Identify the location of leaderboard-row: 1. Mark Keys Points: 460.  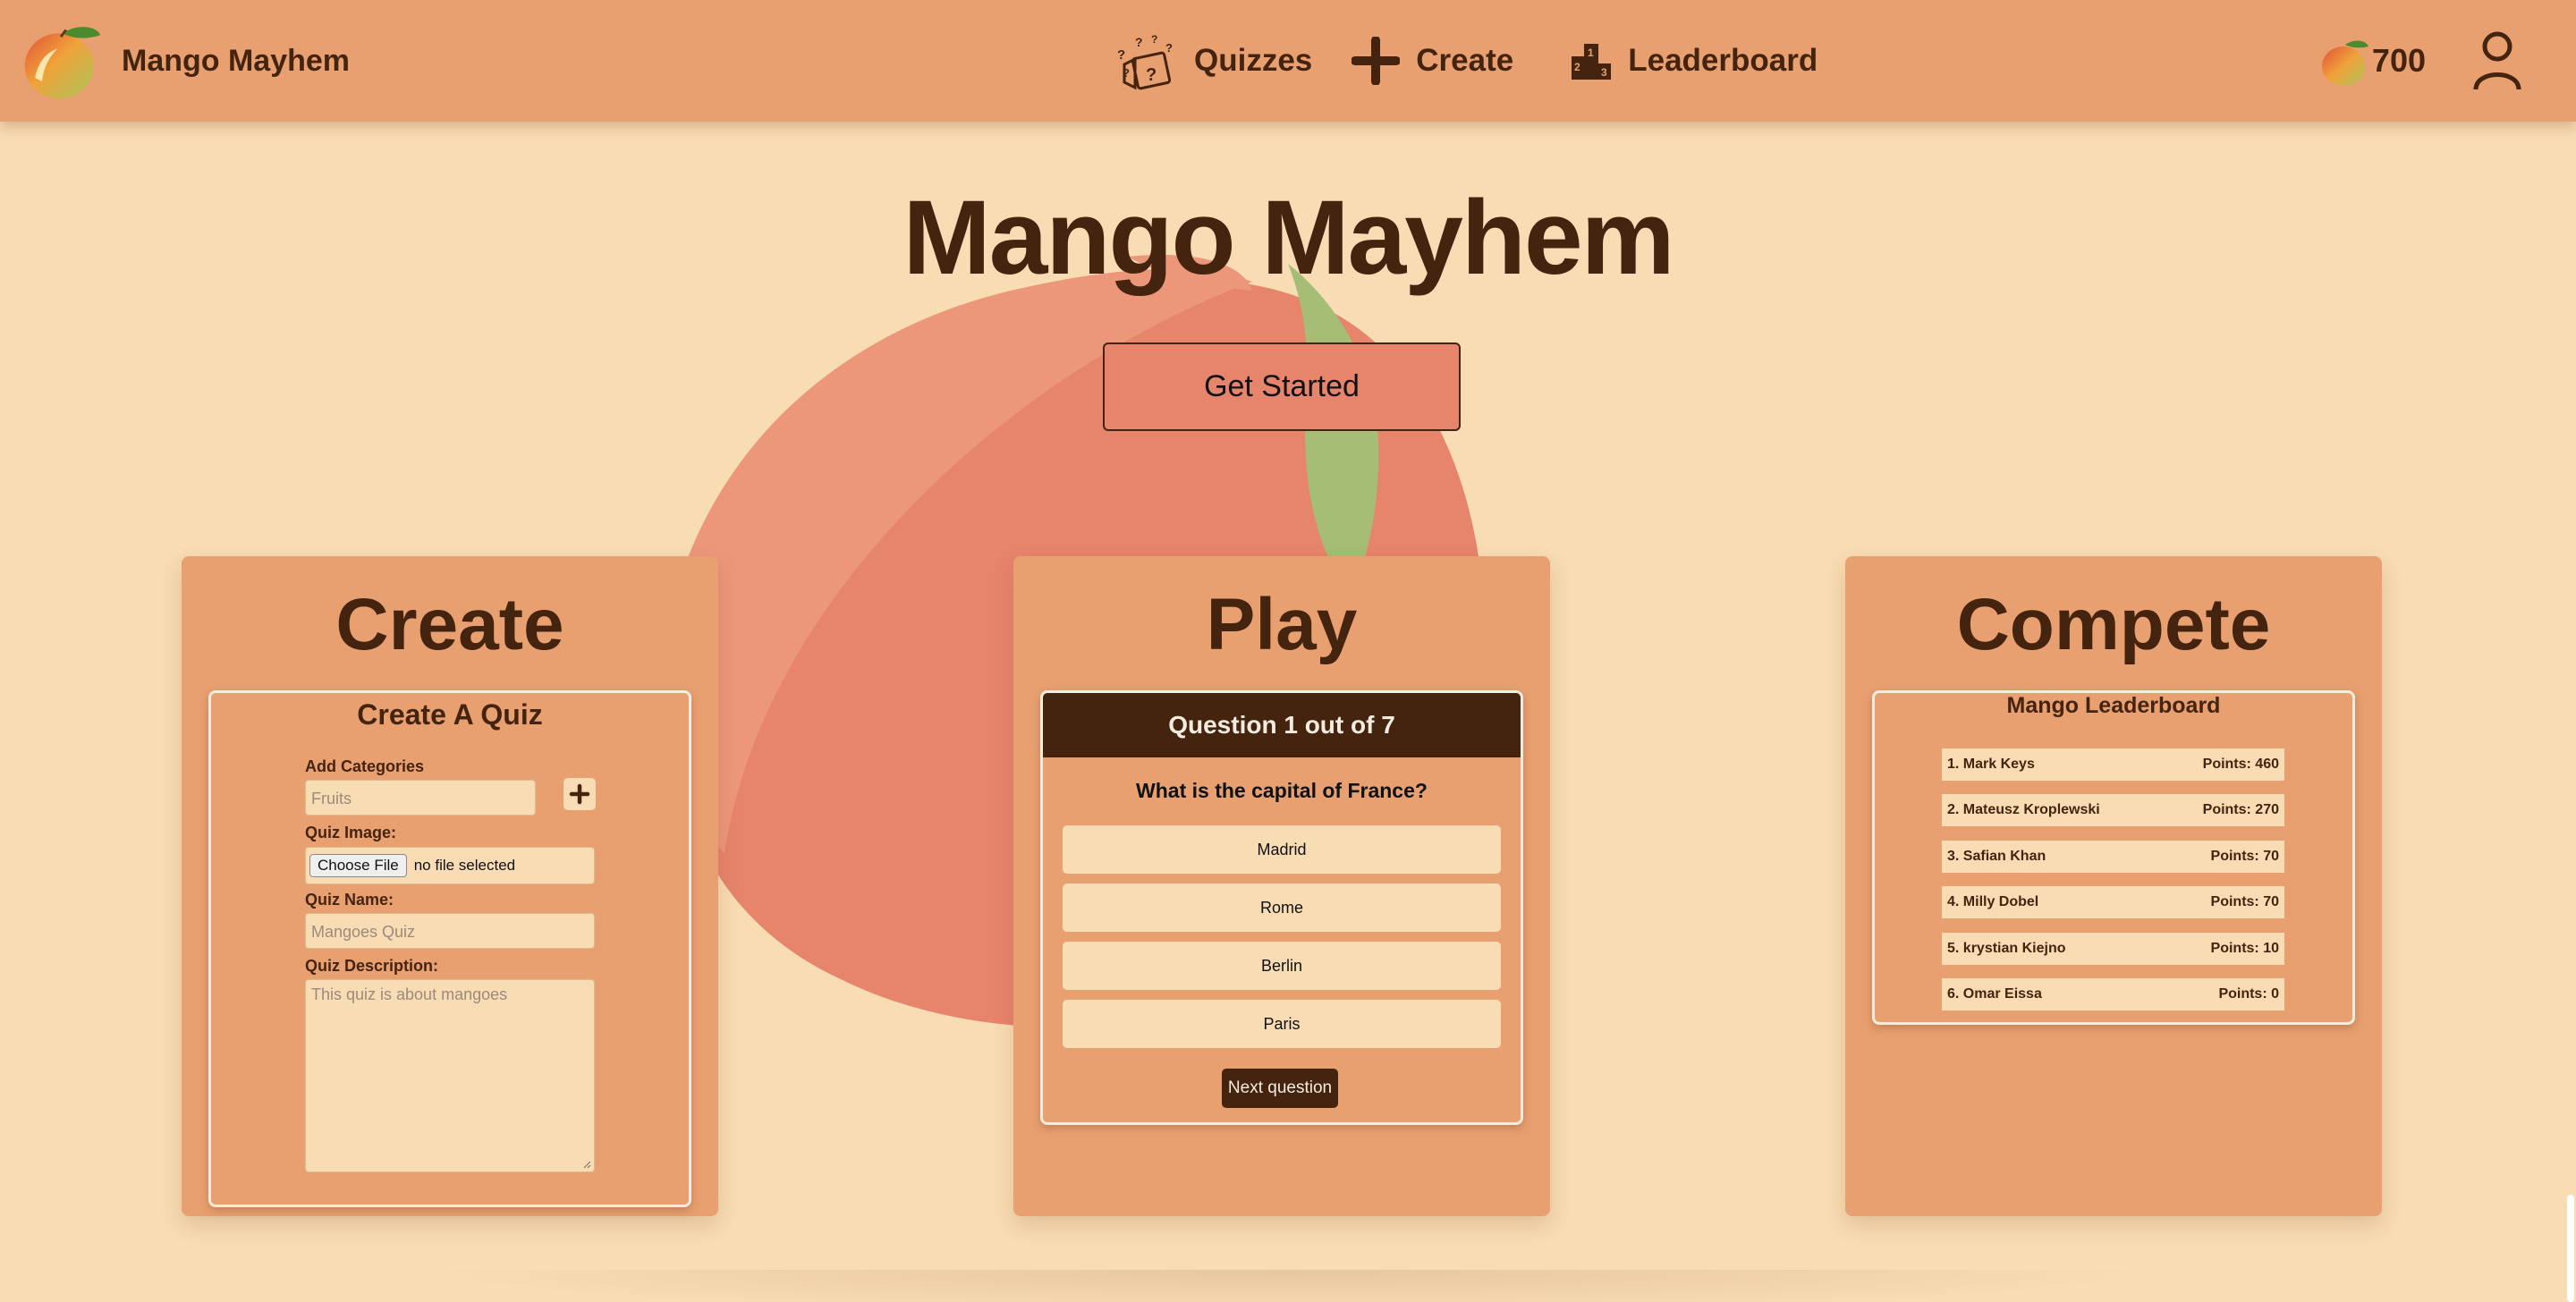
(2113, 764).